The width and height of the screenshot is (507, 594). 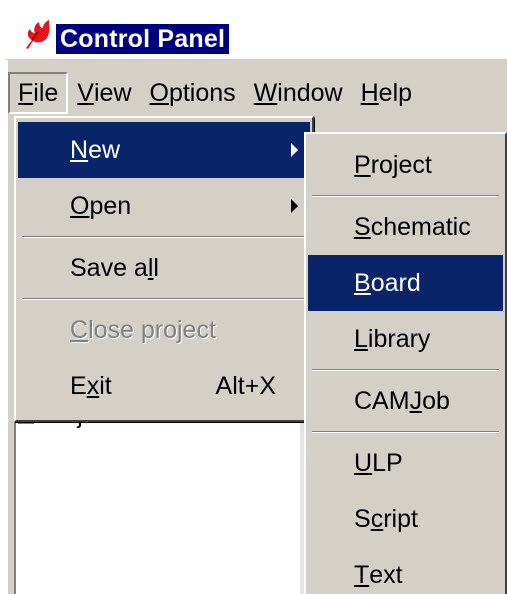 I want to click on new-menu-item-schematic: Schematic, so click(x=405, y=227).